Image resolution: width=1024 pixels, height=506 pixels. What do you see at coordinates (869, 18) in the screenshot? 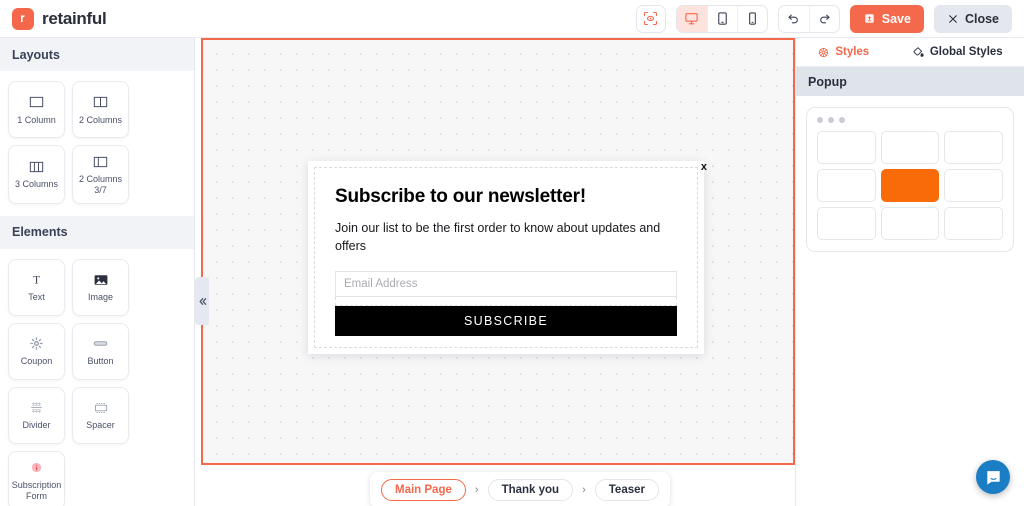
I see `save-icon` at bounding box center [869, 18].